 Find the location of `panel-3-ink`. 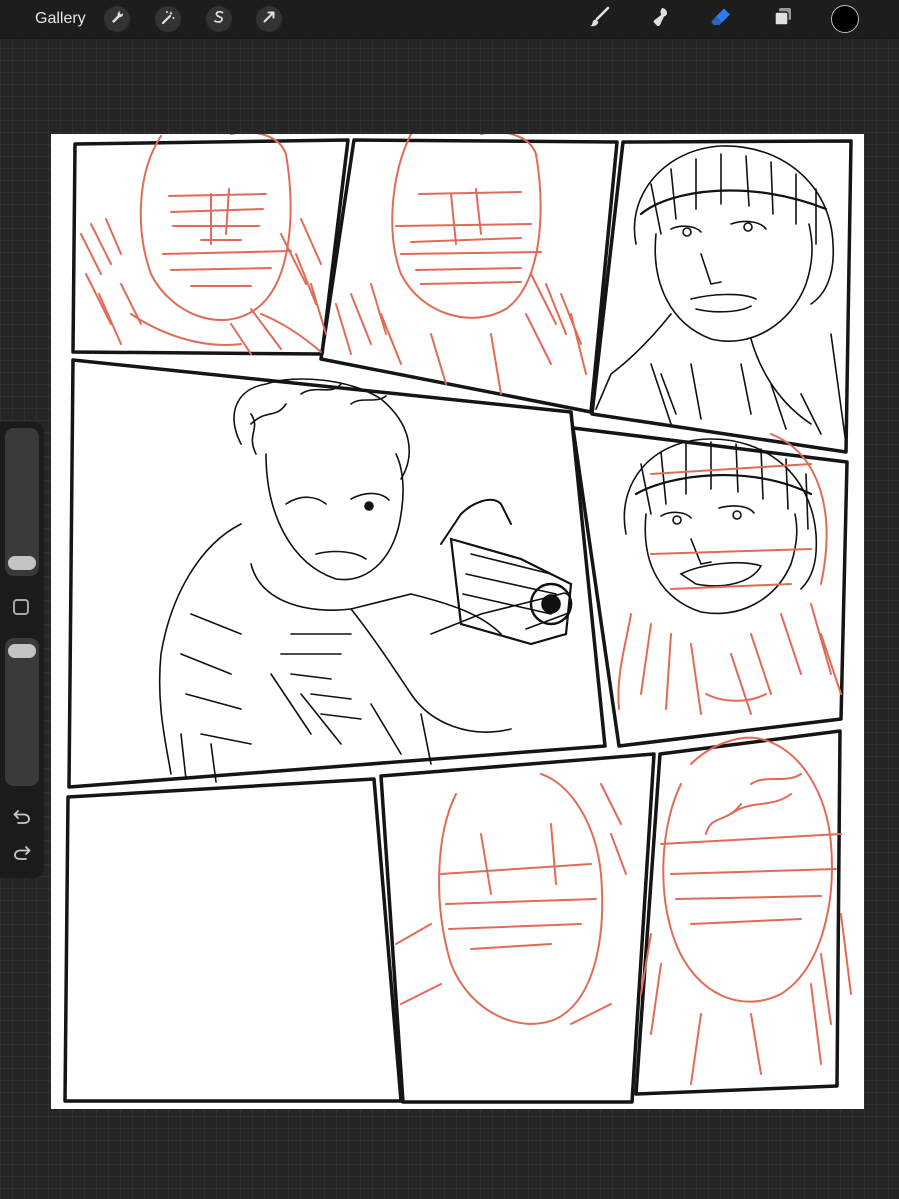

panel-3-ink is located at coordinates (721, 295).